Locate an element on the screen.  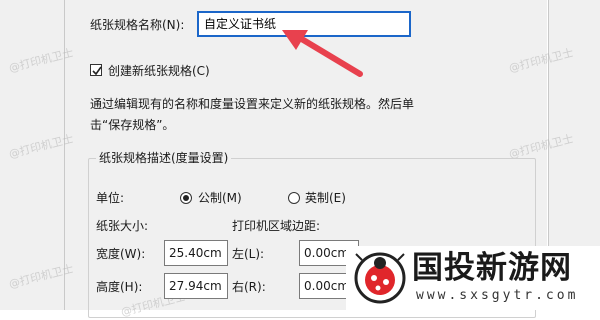
right-margin-label: 右(R): is located at coordinates (249, 287).